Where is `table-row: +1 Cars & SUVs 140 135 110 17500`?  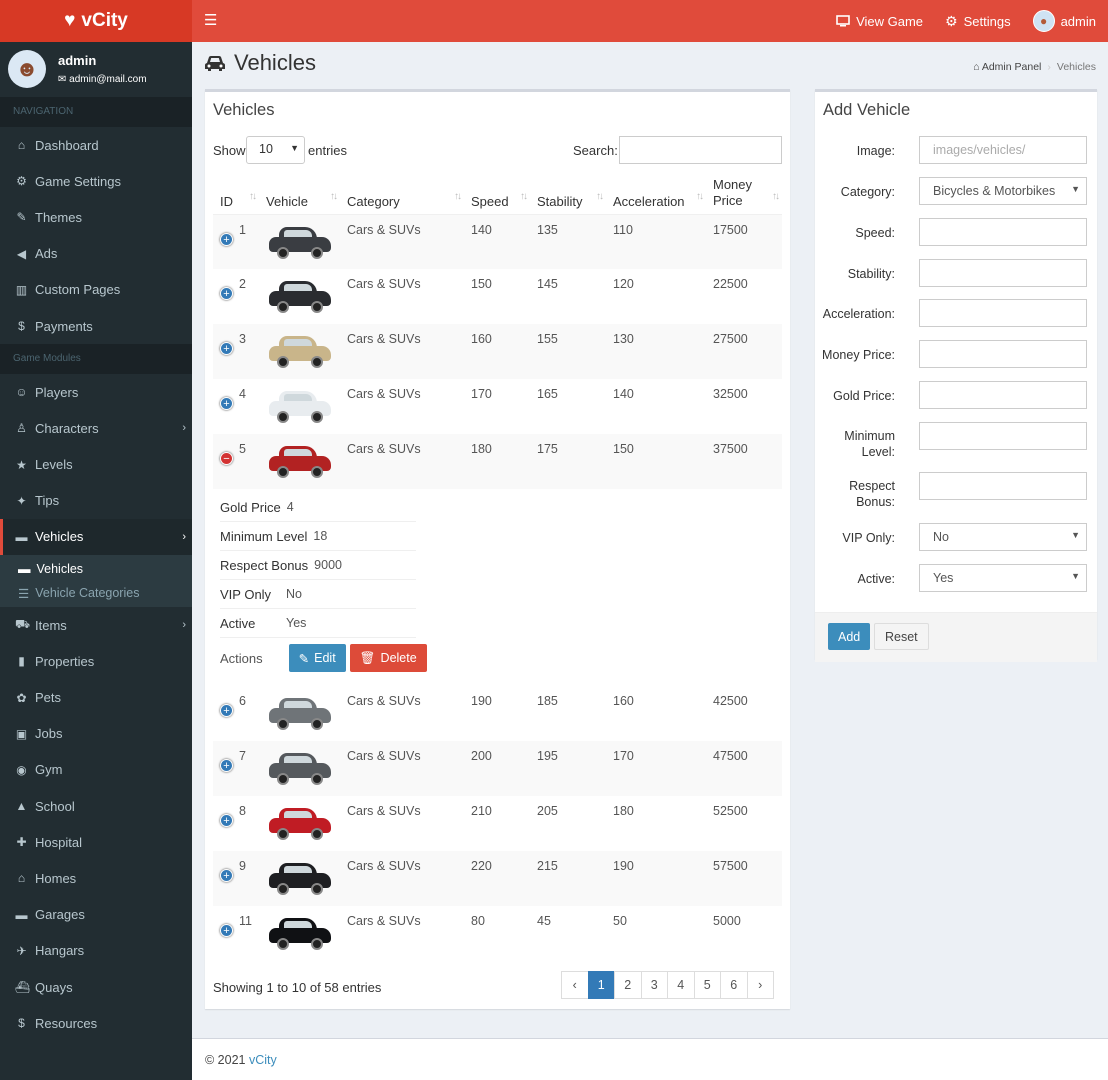
table-row: +1 Cars & SUVs 140 135 110 17500 is located at coordinates (497, 241).